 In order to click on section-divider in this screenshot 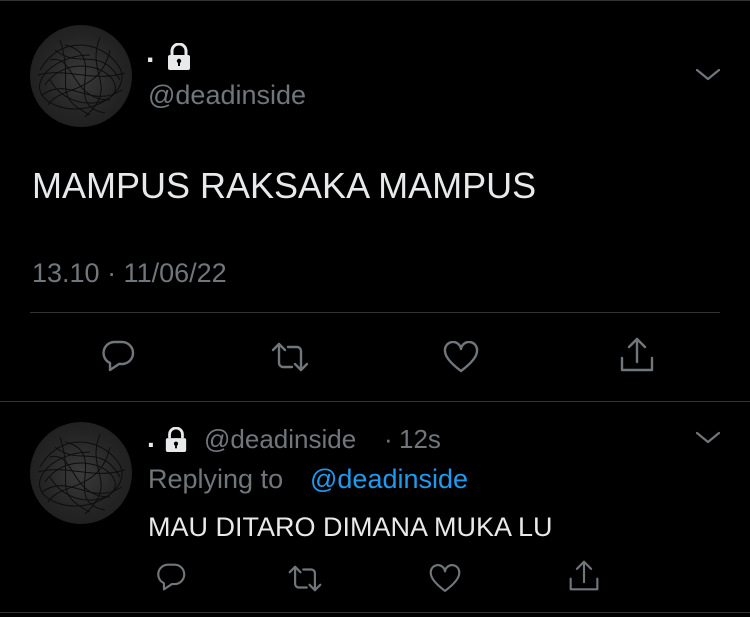, I will do `click(375, 401)`.